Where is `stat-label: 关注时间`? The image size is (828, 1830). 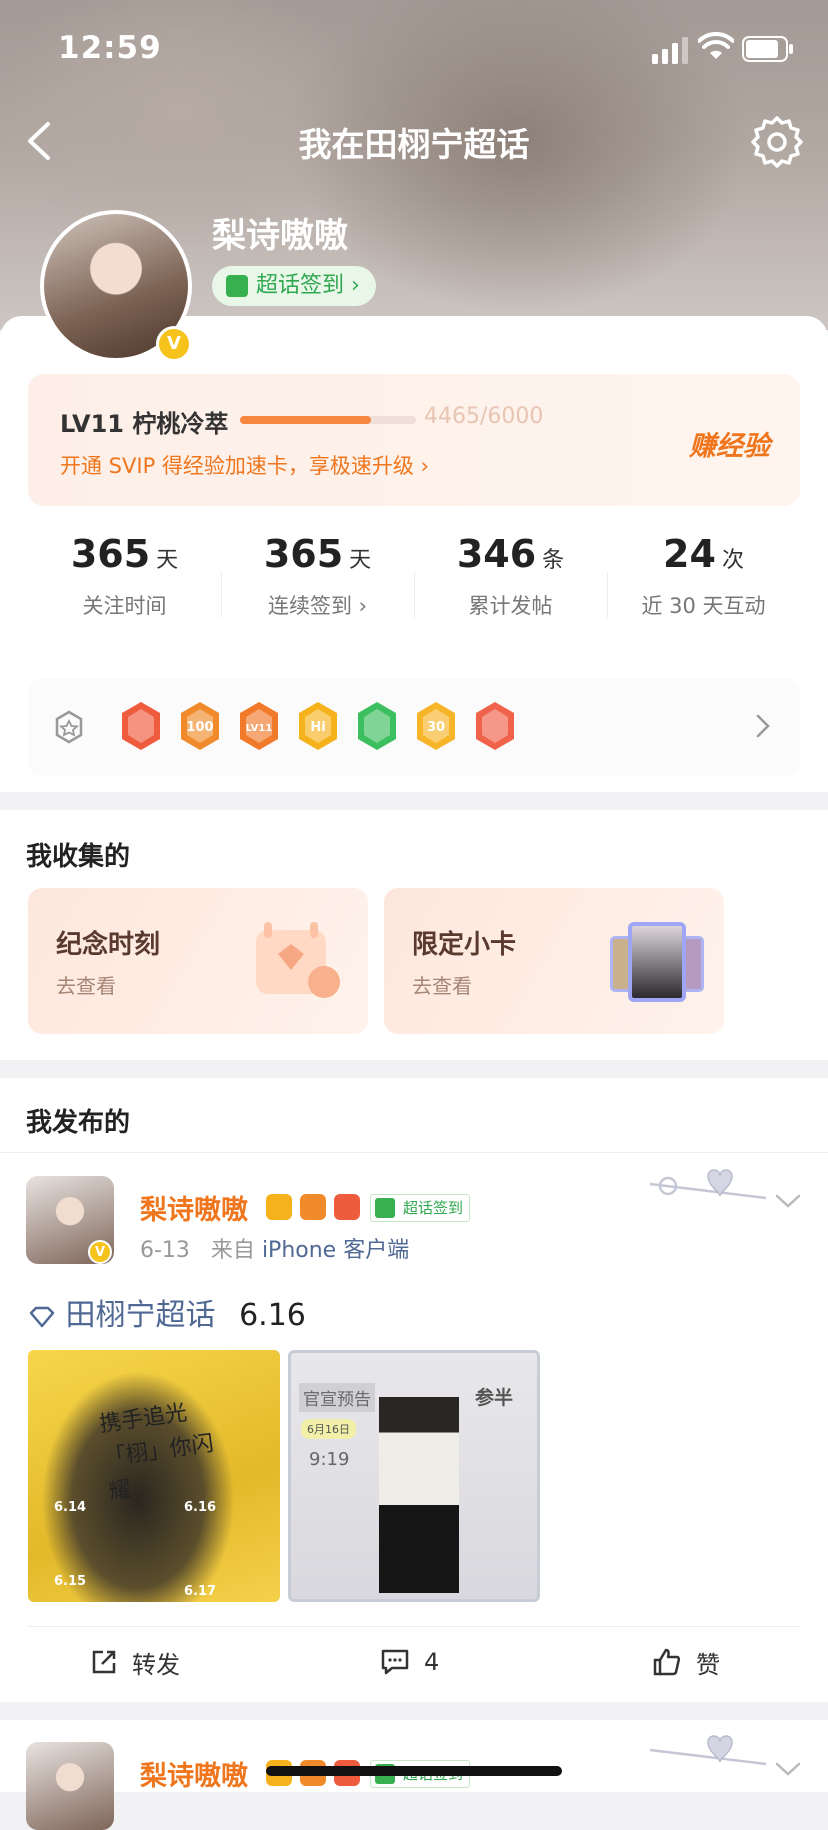
stat-label: 关注时间 is located at coordinates (124, 606).